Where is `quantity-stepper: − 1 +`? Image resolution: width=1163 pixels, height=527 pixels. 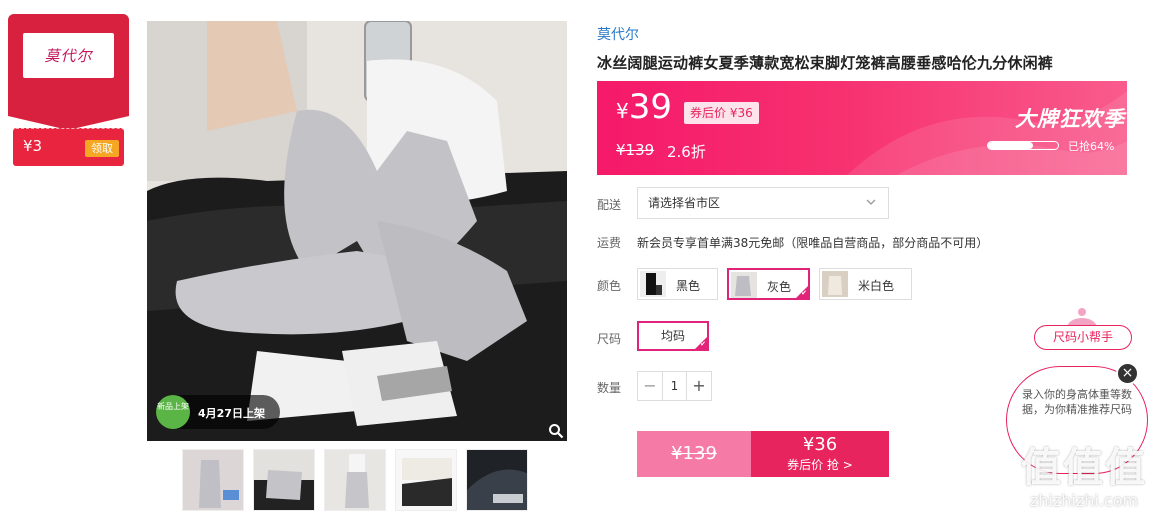 quantity-stepper: − 1 + is located at coordinates (674, 386).